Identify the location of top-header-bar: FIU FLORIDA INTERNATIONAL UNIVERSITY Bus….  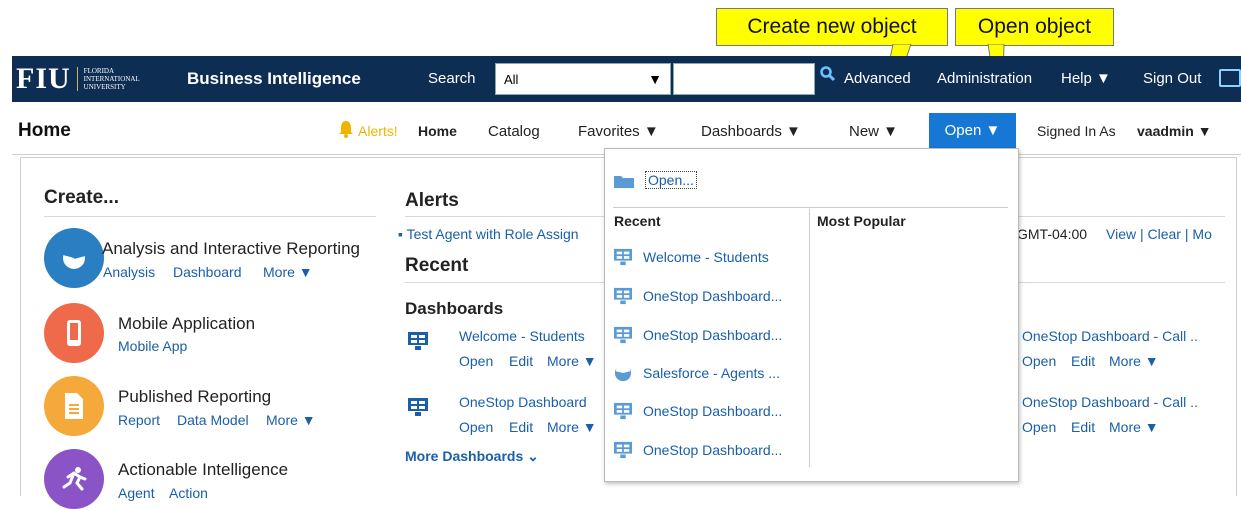
(626, 79).